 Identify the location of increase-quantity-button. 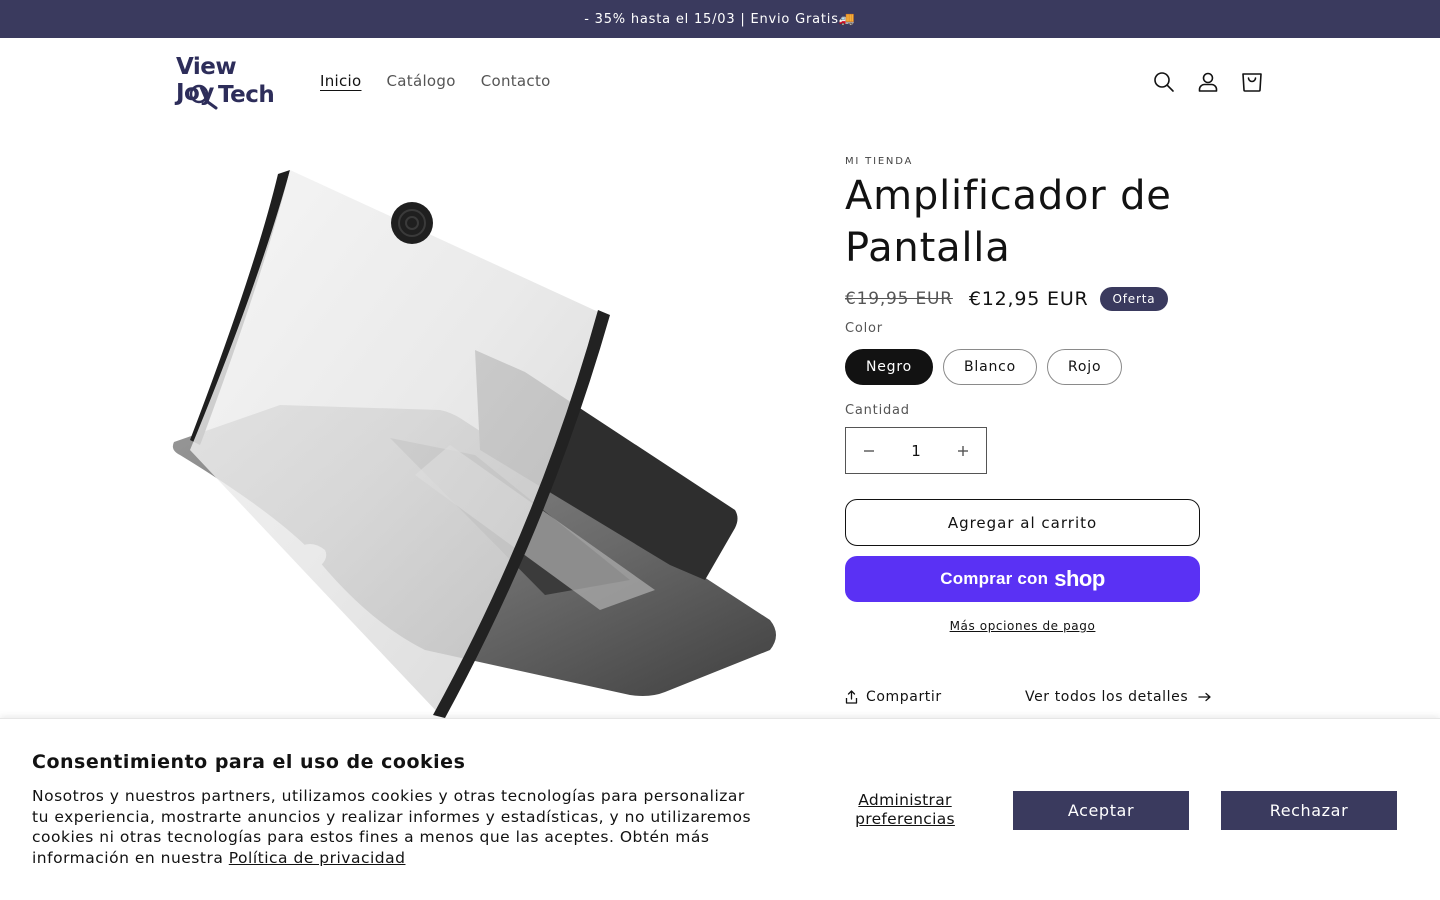
(963, 450).